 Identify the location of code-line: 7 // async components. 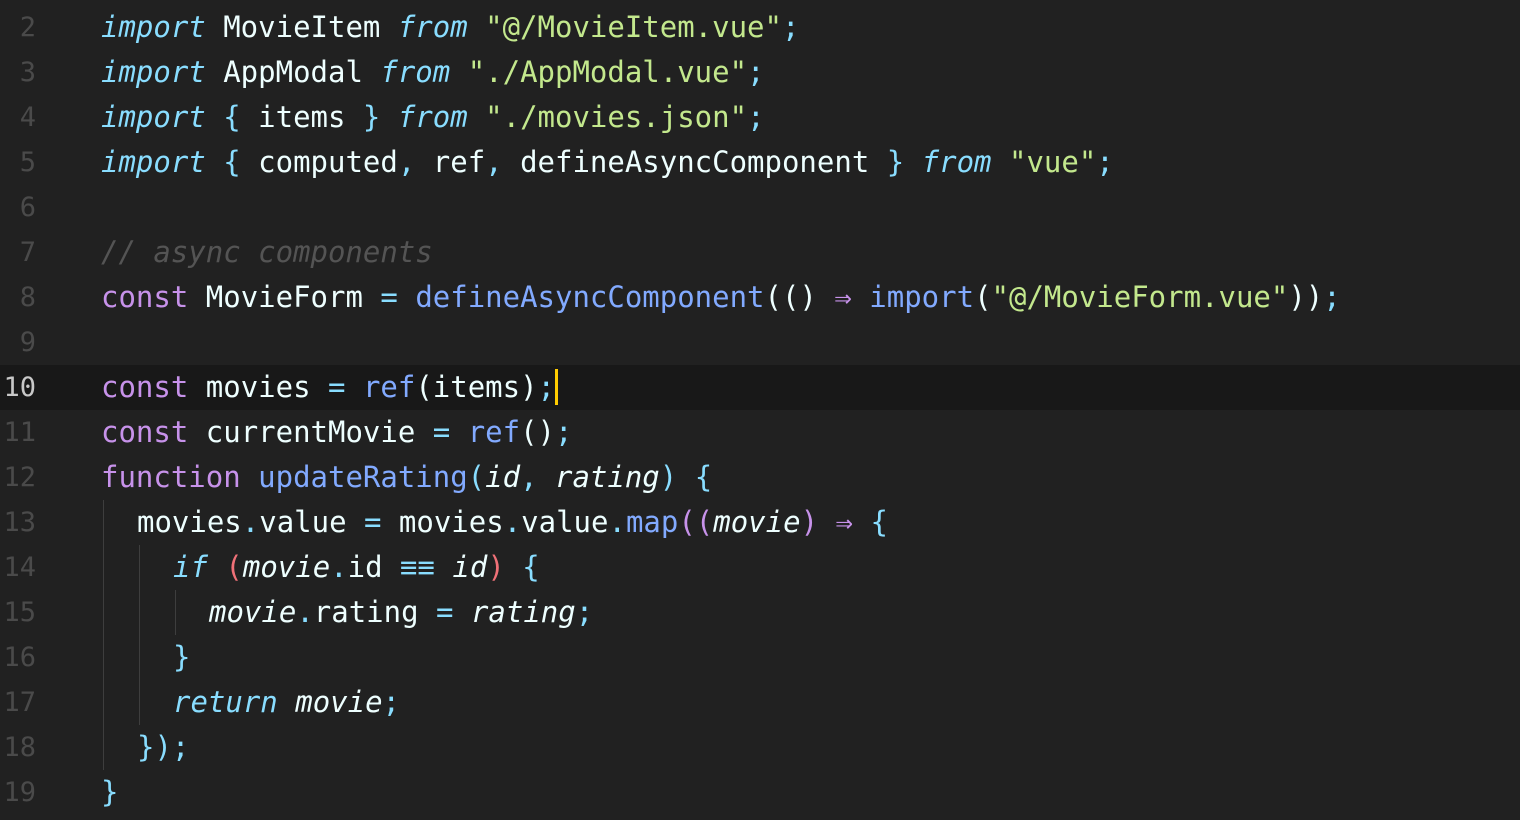
(760, 252).